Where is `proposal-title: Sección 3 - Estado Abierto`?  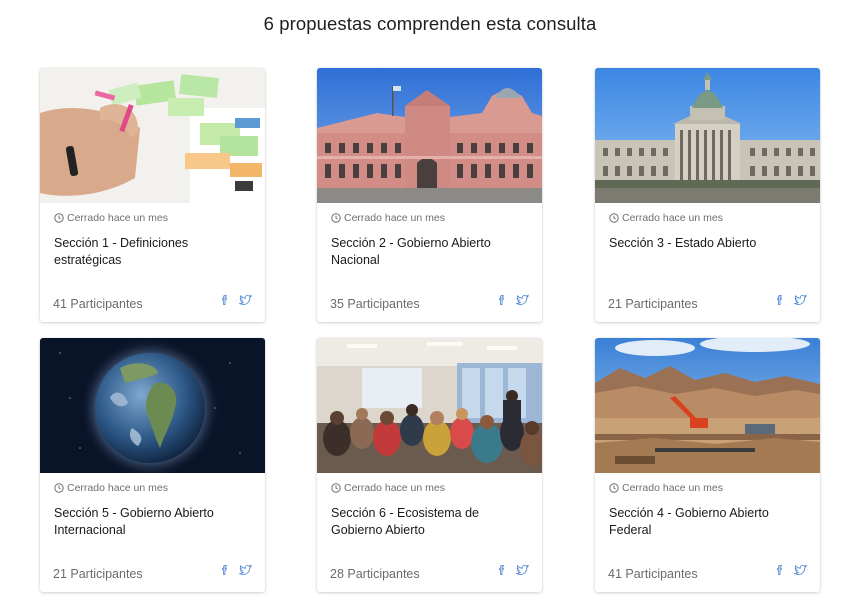 proposal-title: Sección 3 - Estado Abierto is located at coordinates (708, 243).